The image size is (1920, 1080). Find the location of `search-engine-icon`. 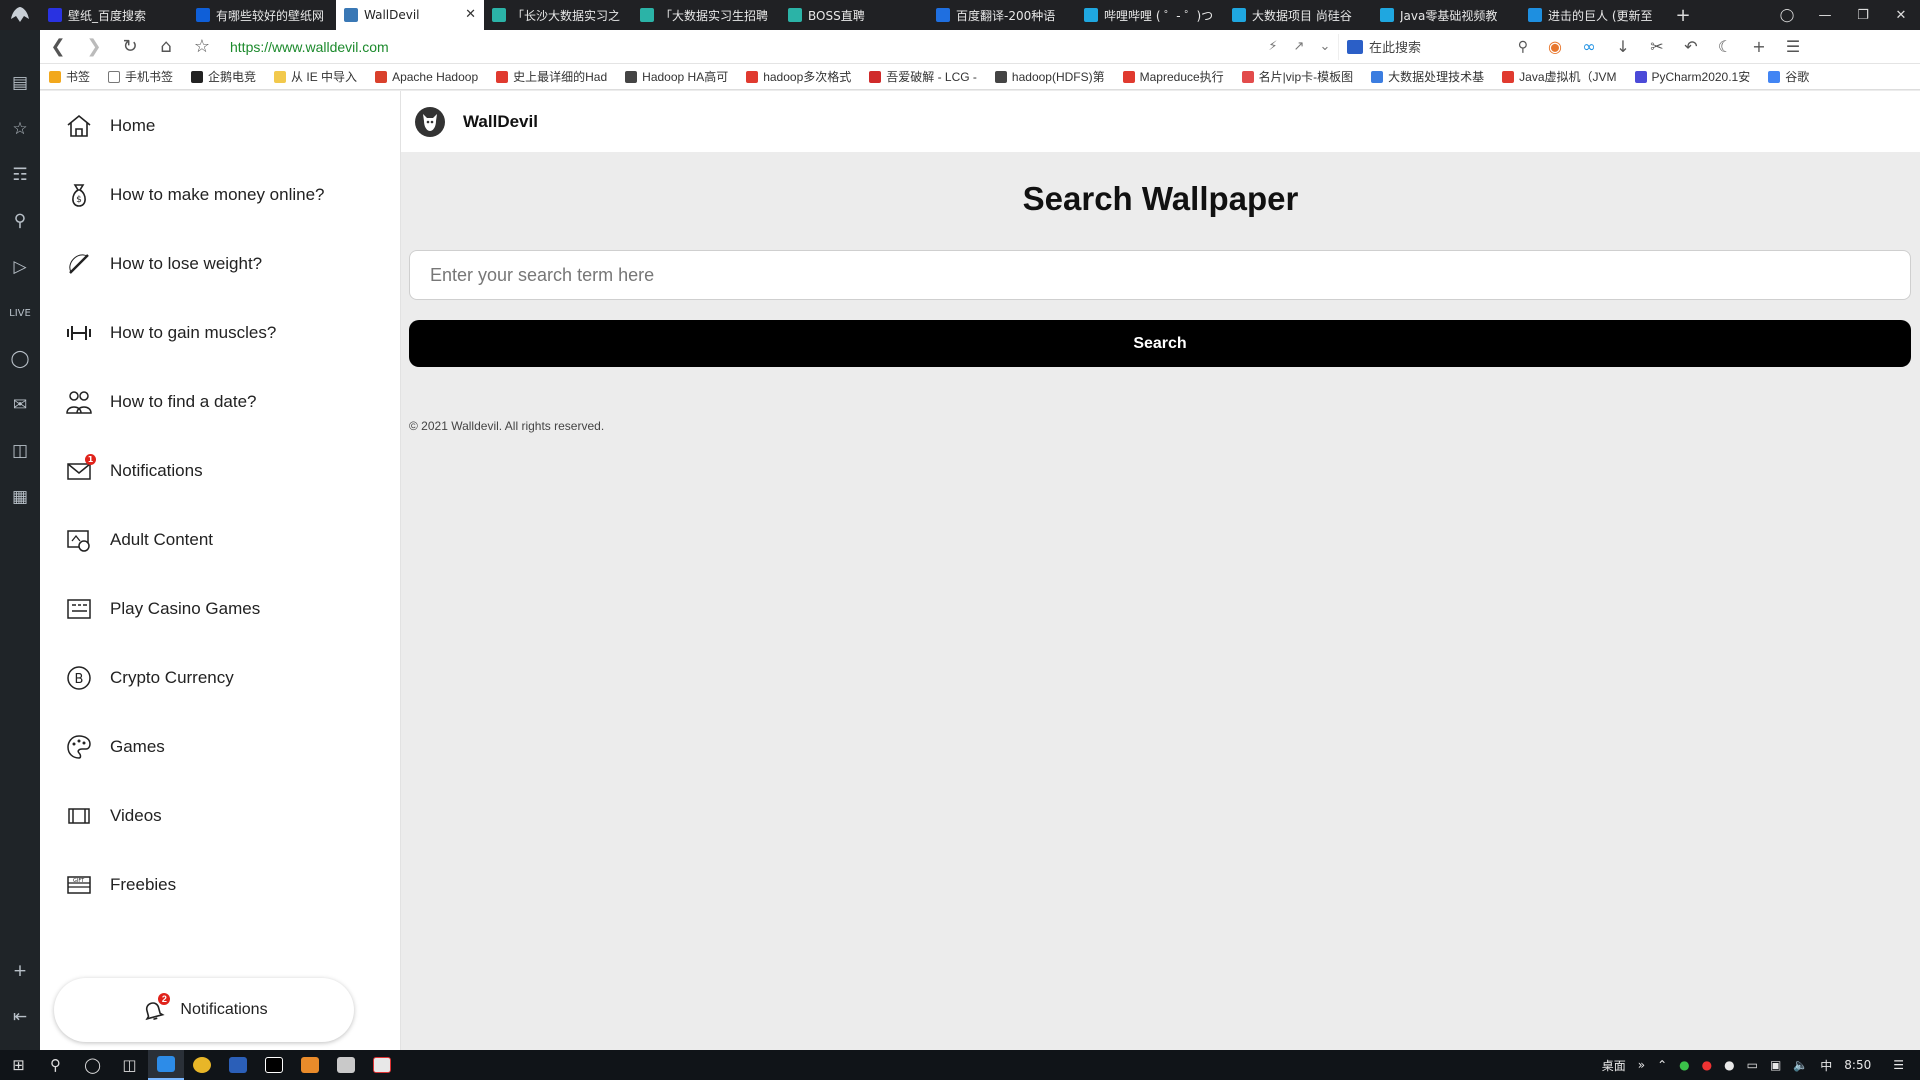

search-engine-icon is located at coordinates (1355, 46).